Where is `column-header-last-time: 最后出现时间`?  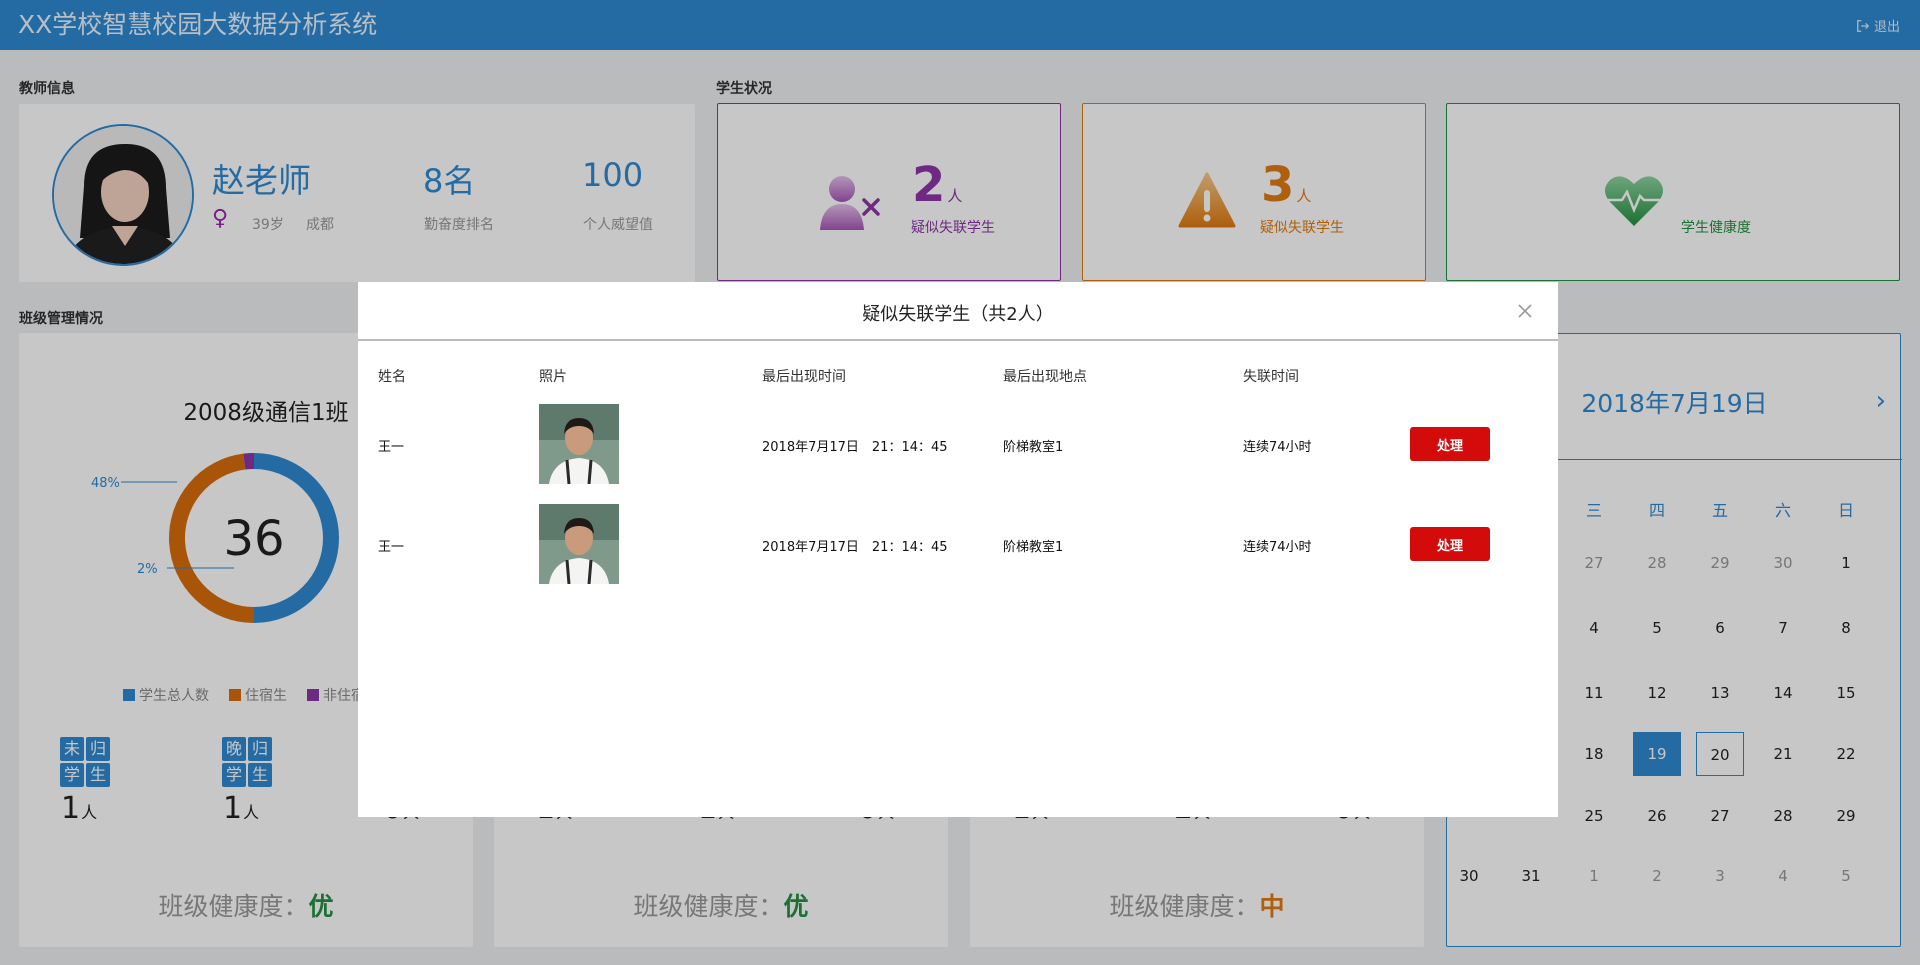 column-header-last-time: 最后出现时间 is located at coordinates (804, 377).